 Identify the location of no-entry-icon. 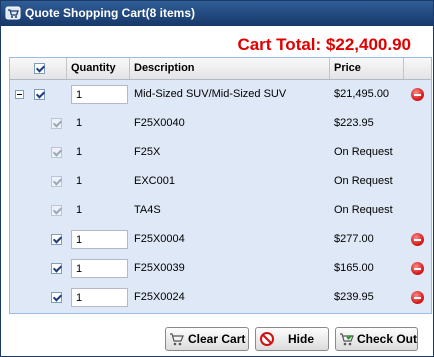
(267, 339).